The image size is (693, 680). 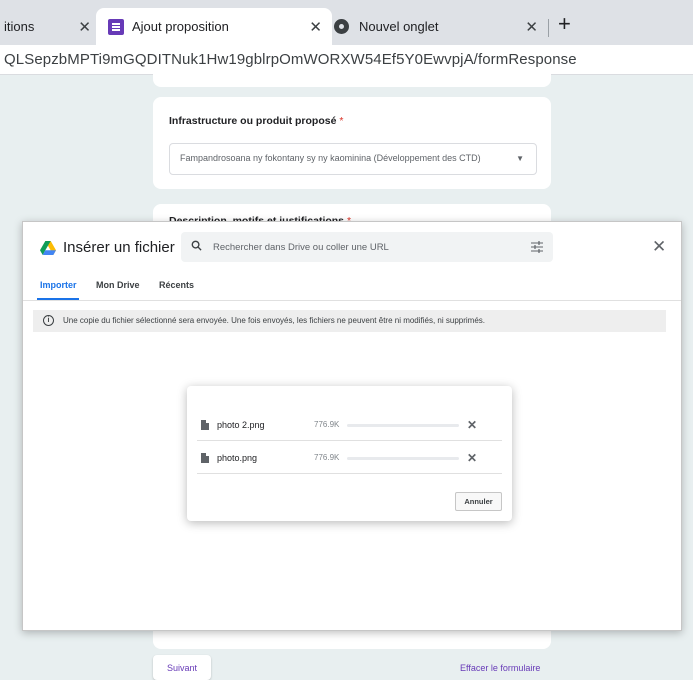 What do you see at coordinates (48, 320) in the screenshot?
I see `info-icon: i` at bounding box center [48, 320].